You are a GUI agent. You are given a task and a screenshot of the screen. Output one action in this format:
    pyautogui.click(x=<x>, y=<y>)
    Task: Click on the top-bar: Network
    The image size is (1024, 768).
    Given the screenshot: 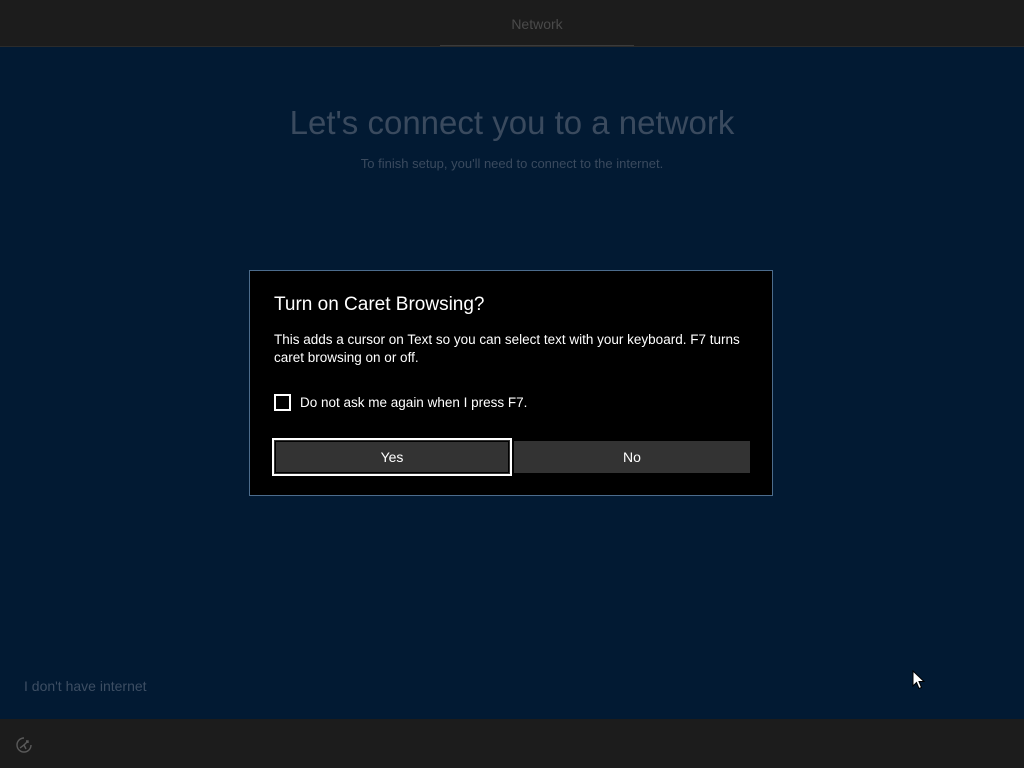 What is the action you would take?
    pyautogui.click(x=512, y=23)
    